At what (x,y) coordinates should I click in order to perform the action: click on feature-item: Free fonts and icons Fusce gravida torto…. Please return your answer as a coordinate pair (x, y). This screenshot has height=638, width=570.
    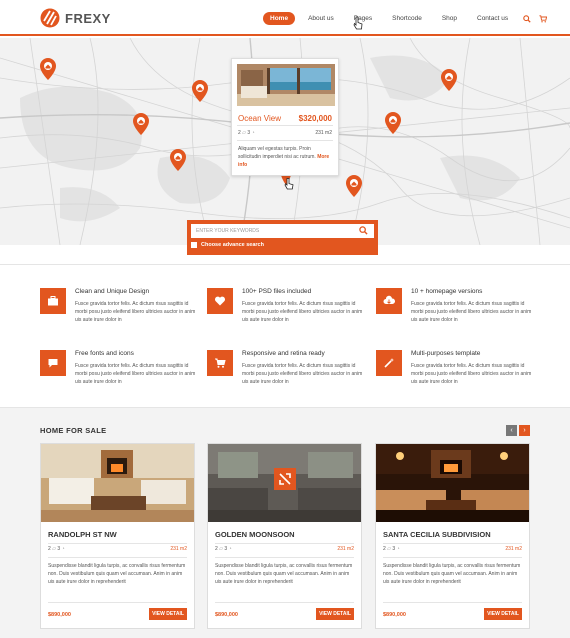
    Looking at the image, I should click on (120, 374).